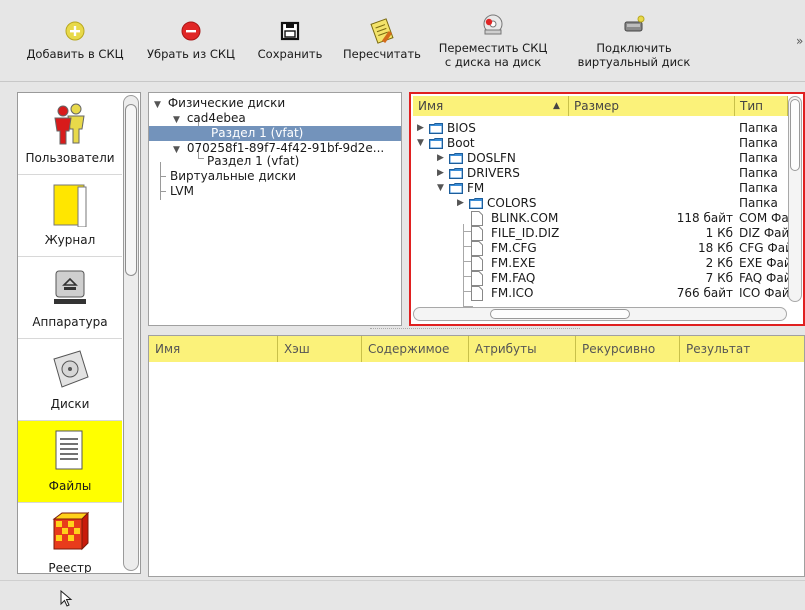 This screenshot has height=610, width=805. What do you see at coordinates (600, 203) in the screenshot?
I see `folder-row: ▶ COLORS Папка` at bounding box center [600, 203].